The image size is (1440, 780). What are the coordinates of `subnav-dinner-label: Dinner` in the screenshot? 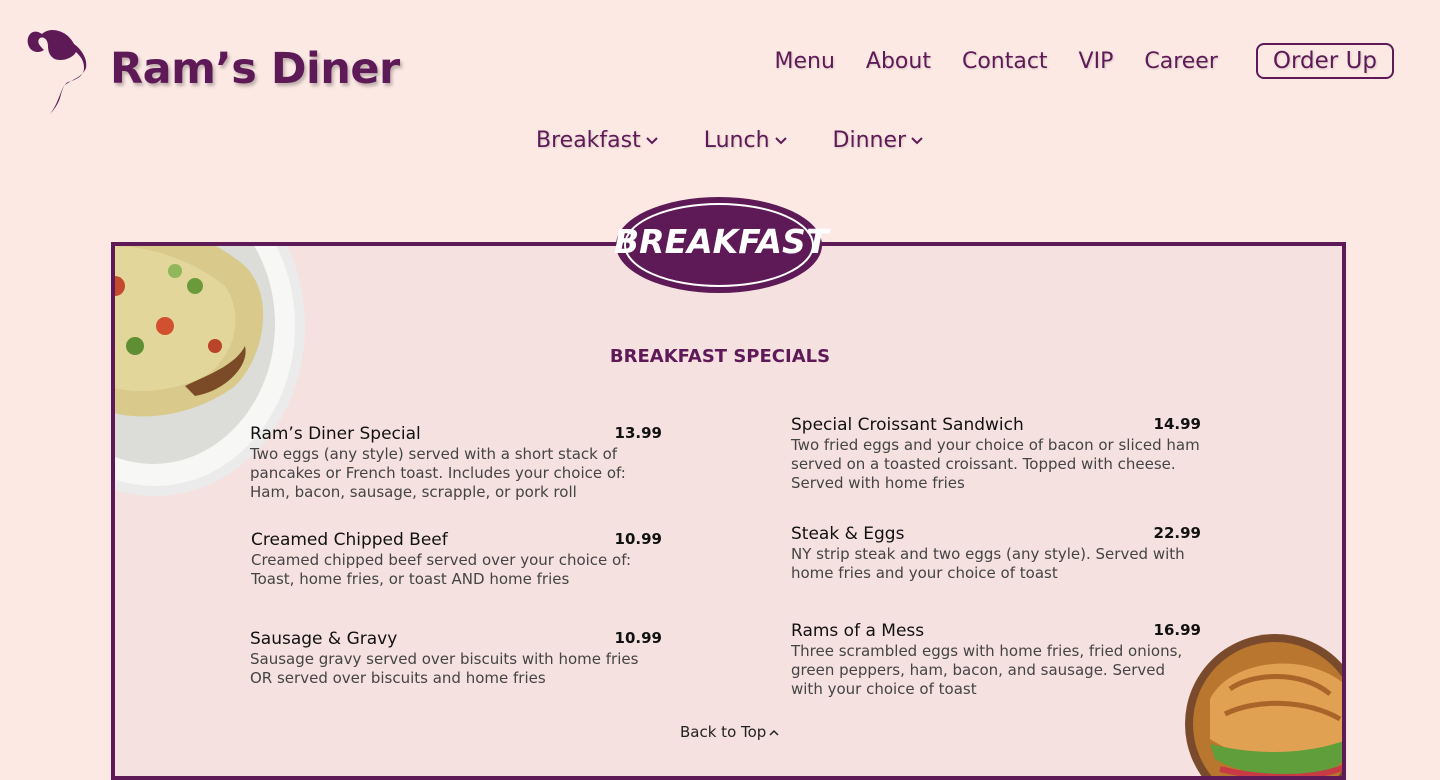 It's located at (869, 140).